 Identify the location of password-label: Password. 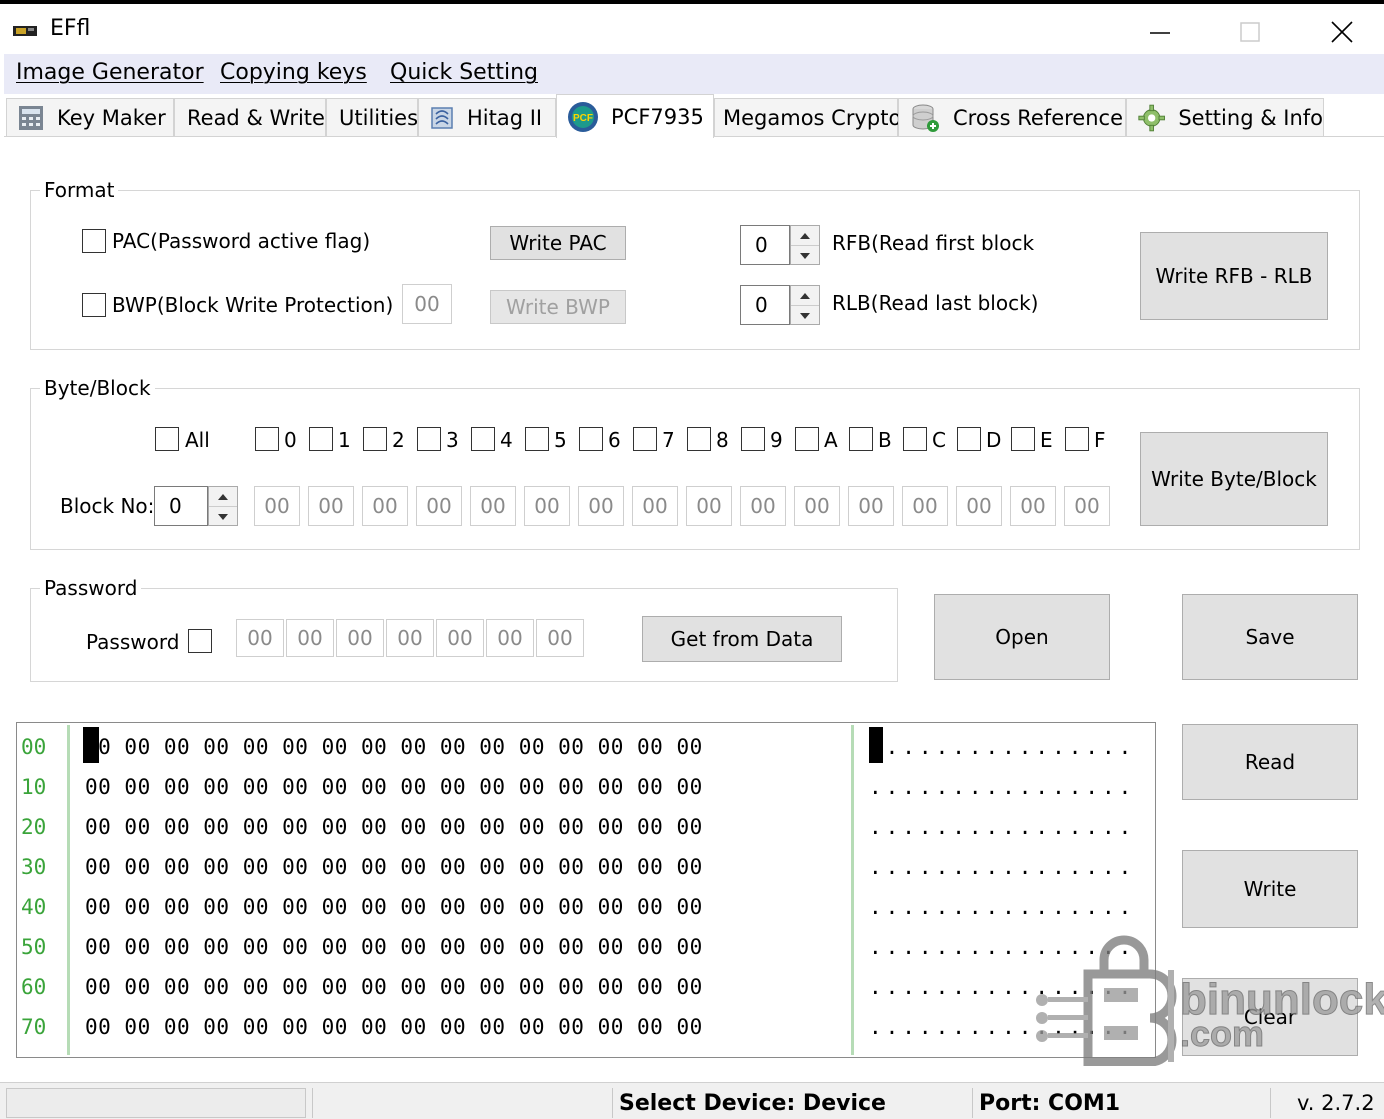
(133, 642).